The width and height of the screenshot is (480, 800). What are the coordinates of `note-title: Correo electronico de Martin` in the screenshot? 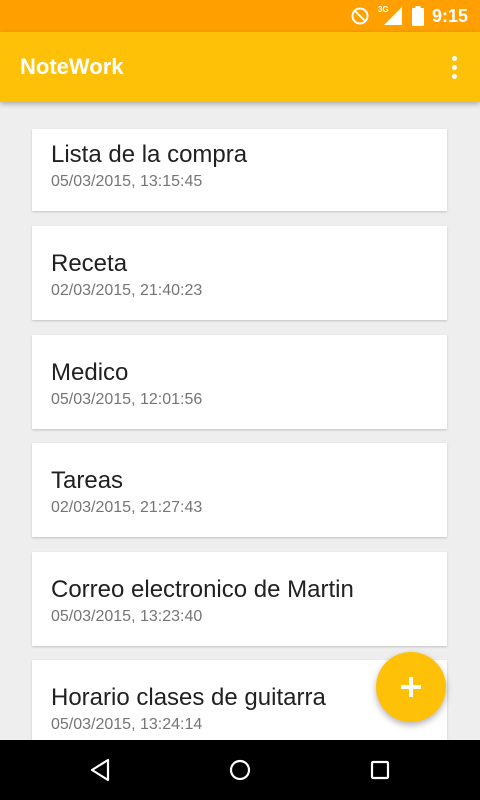 It's located at (202, 589).